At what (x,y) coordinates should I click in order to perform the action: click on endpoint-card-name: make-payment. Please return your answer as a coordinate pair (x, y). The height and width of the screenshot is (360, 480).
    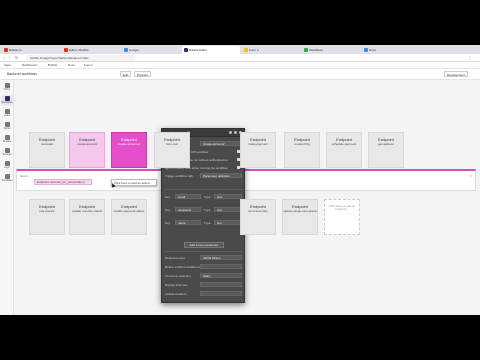
    Looking at the image, I should click on (258, 144).